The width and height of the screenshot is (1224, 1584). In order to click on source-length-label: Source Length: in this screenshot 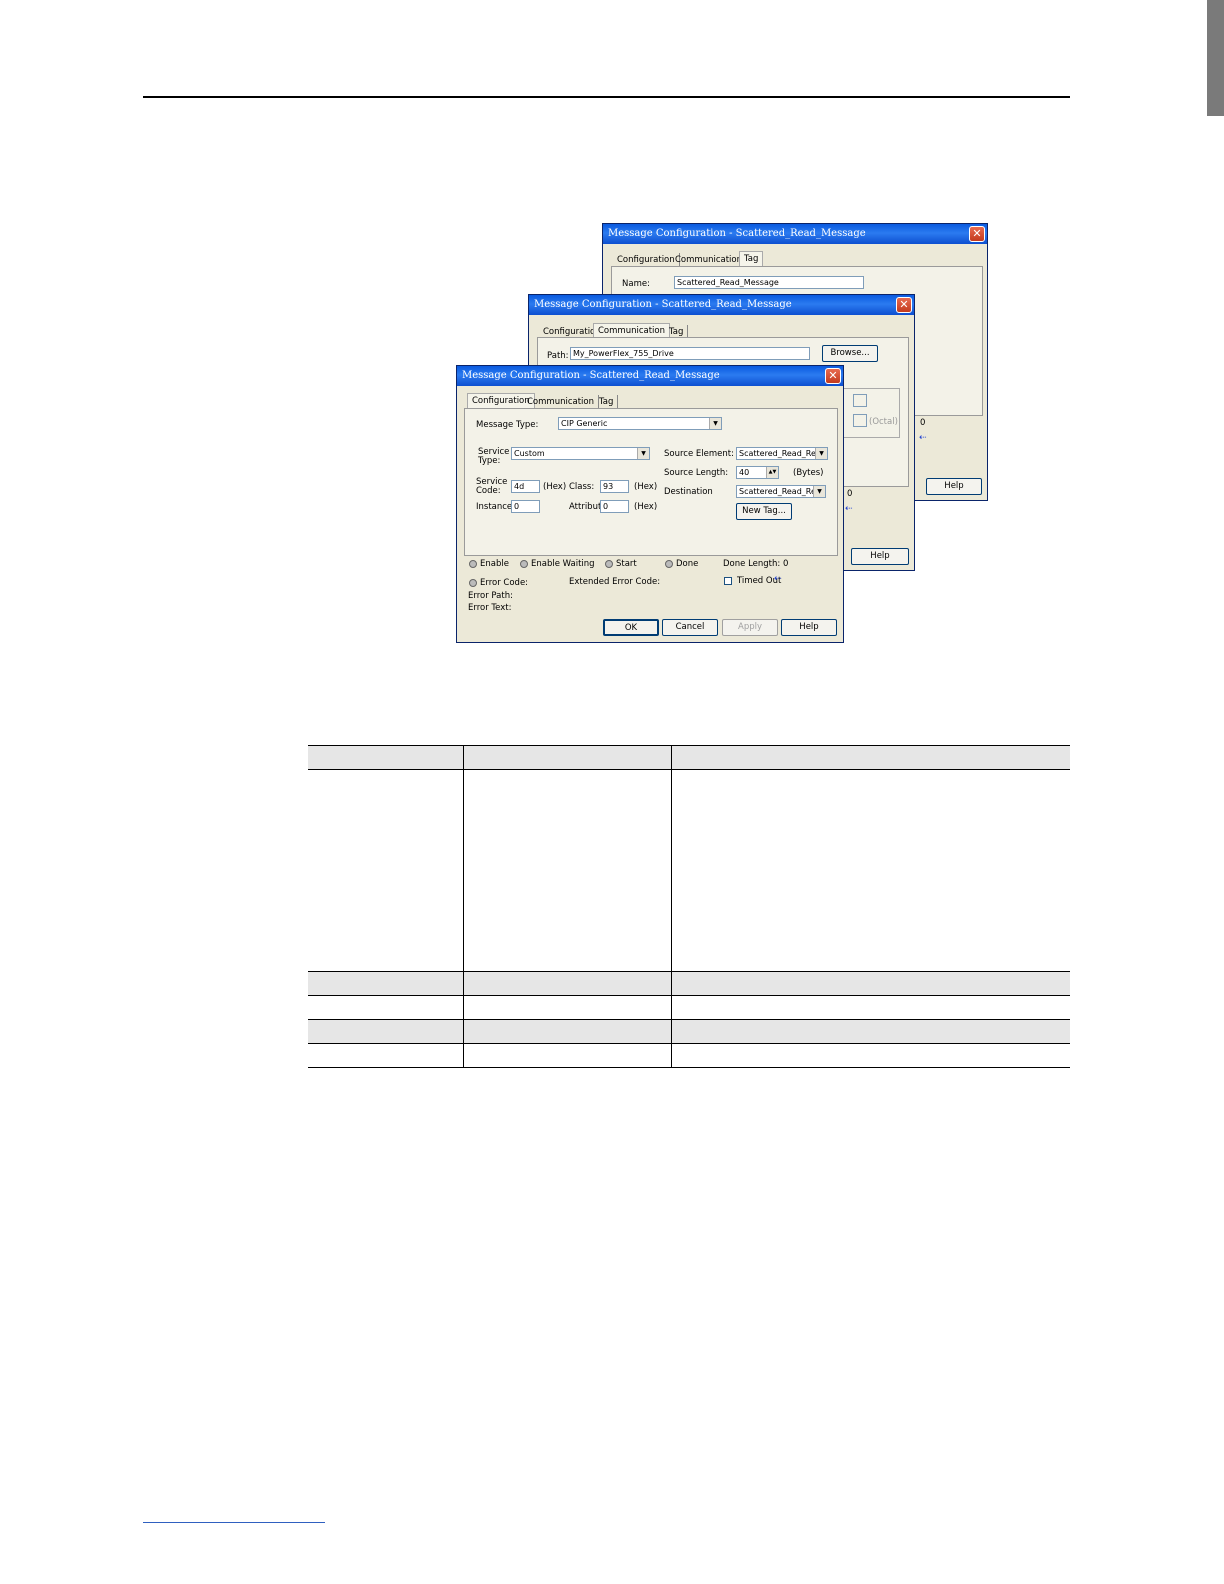, I will do `click(696, 473)`.